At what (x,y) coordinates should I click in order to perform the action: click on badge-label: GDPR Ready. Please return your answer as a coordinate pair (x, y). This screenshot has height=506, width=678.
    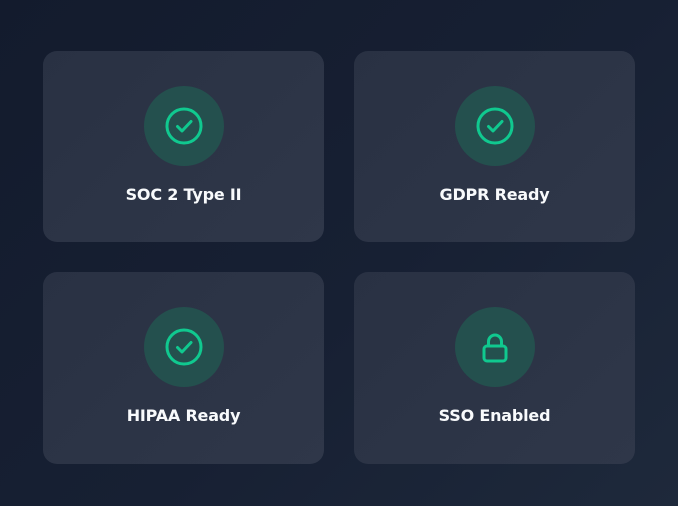
    Looking at the image, I should click on (494, 194).